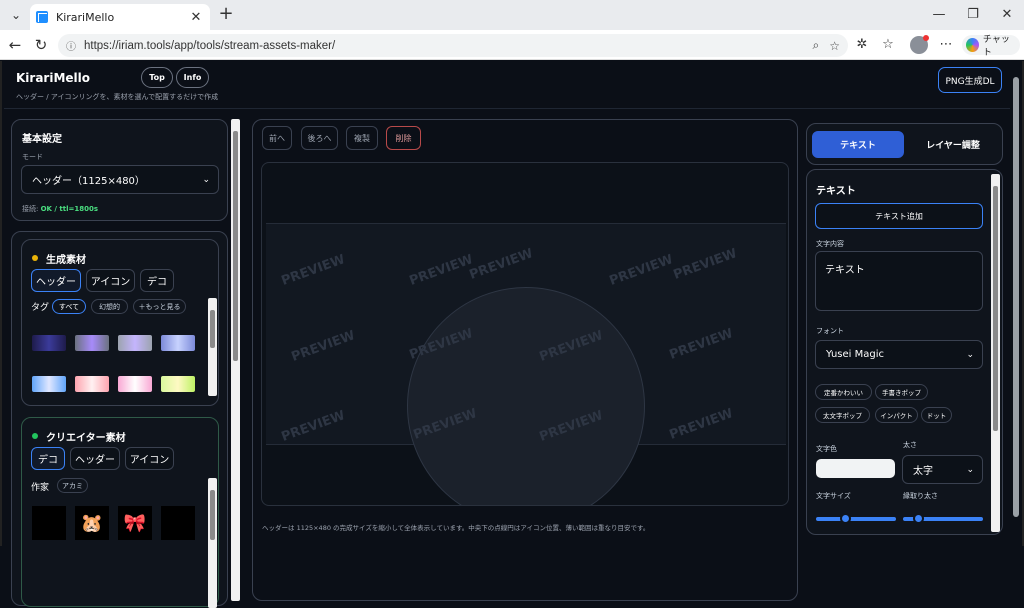  Describe the element at coordinates (120, 17) in the screenshot. I see `browser-tab: KirariMello ✕` at that location.